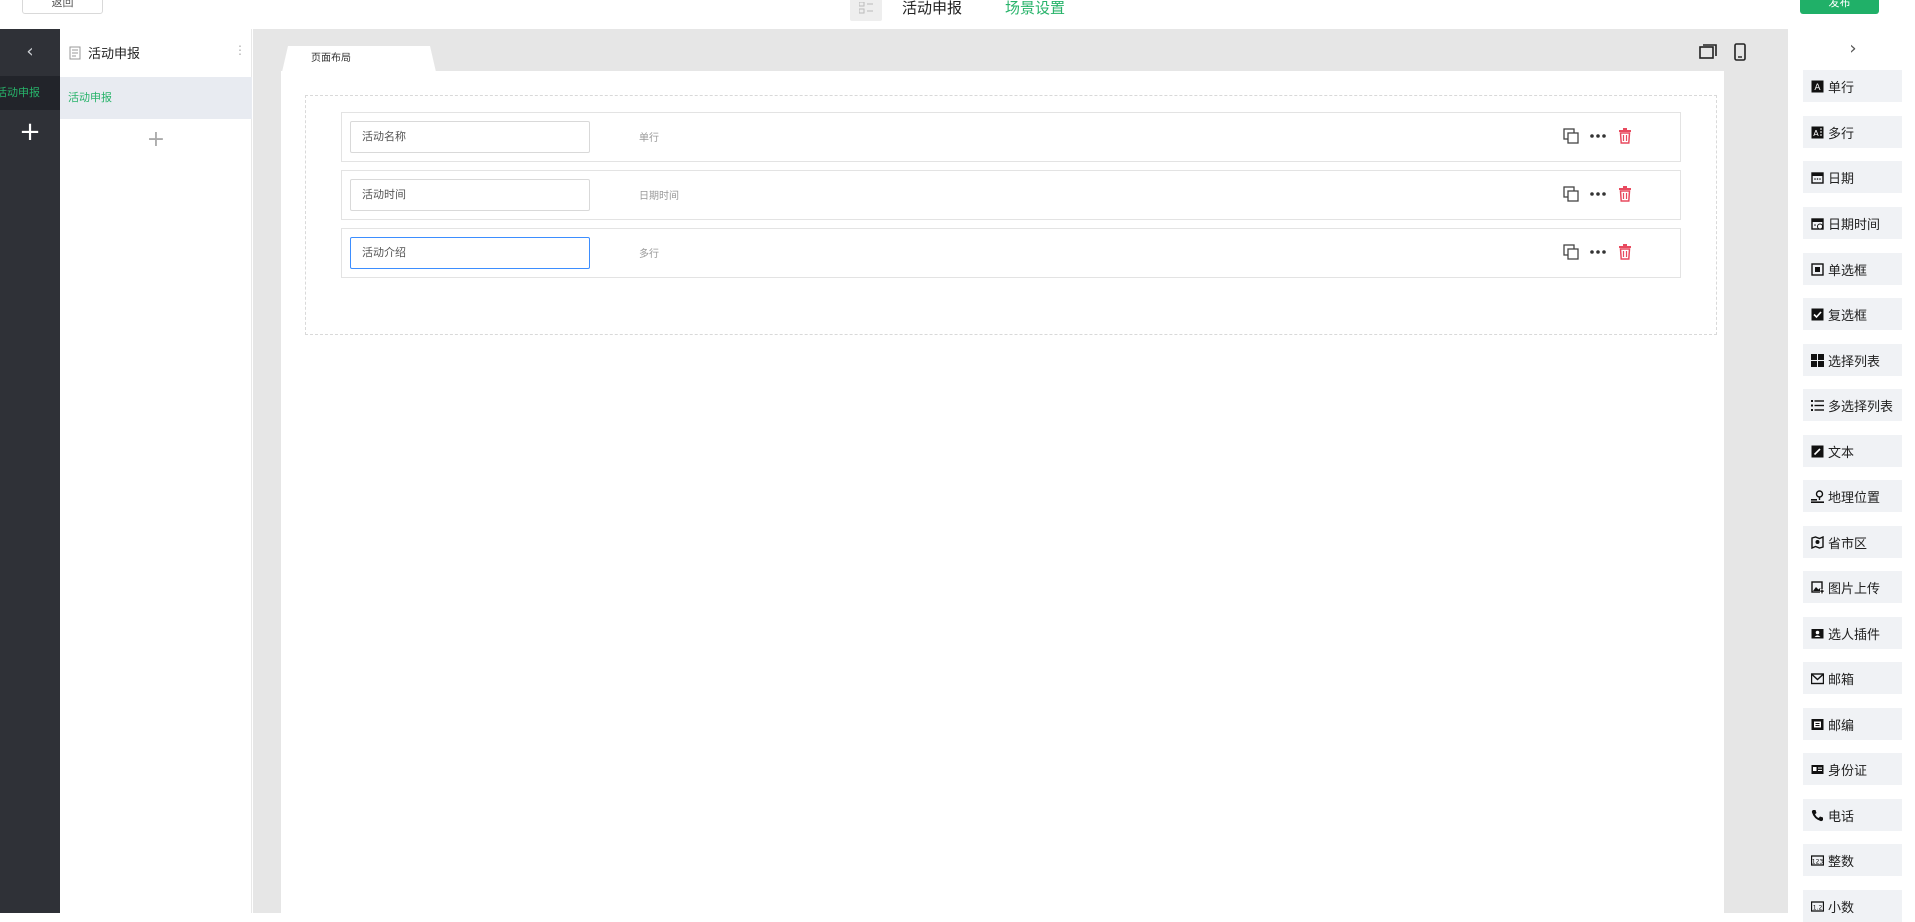 This screenshot has height=922, width=1915. I want to click on field-input: 活动名称, so click(470, 137).